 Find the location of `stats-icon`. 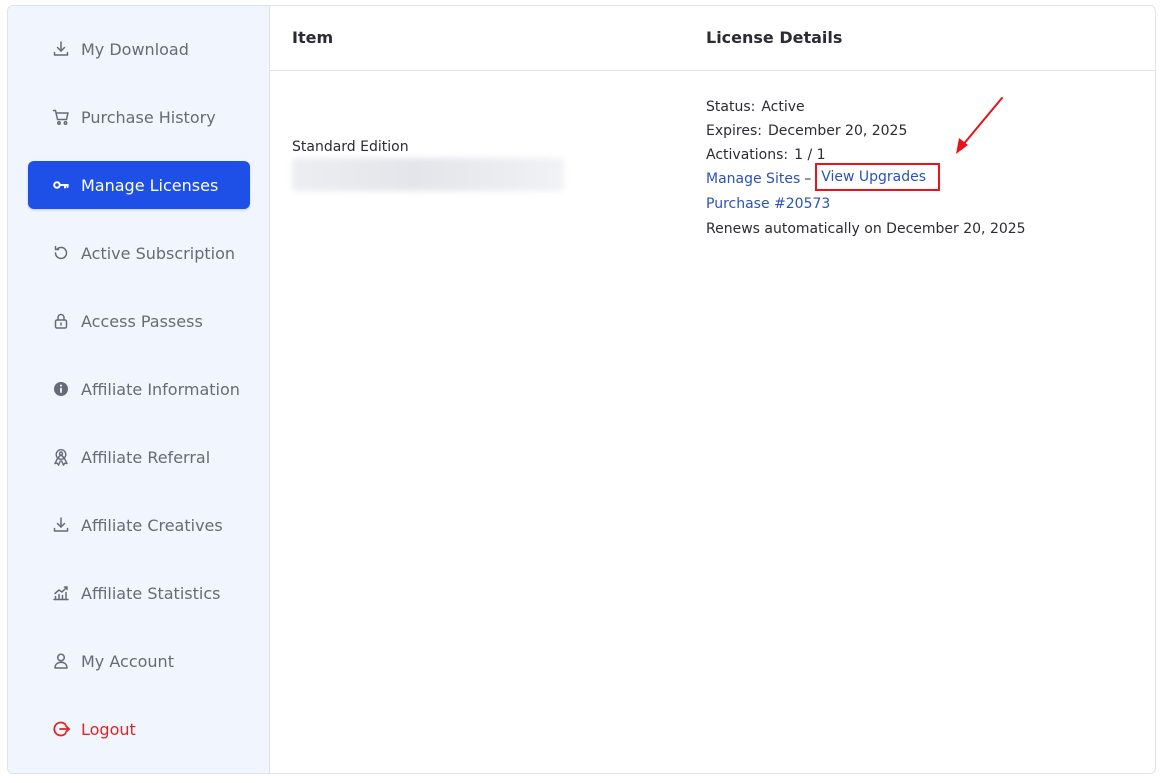

stats-icon is located at coordinates (61, 593).